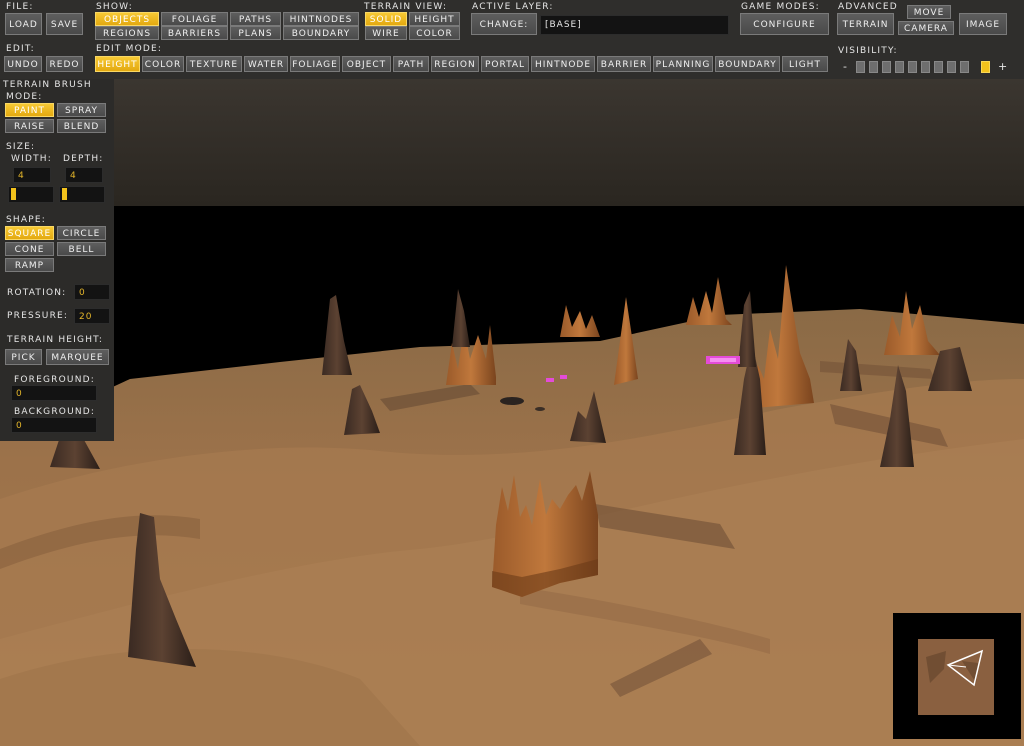 The height and width of the screenshot is (746, 1024). I want to click on show-hintnodes-button: HintNodes, so click(321, 19).